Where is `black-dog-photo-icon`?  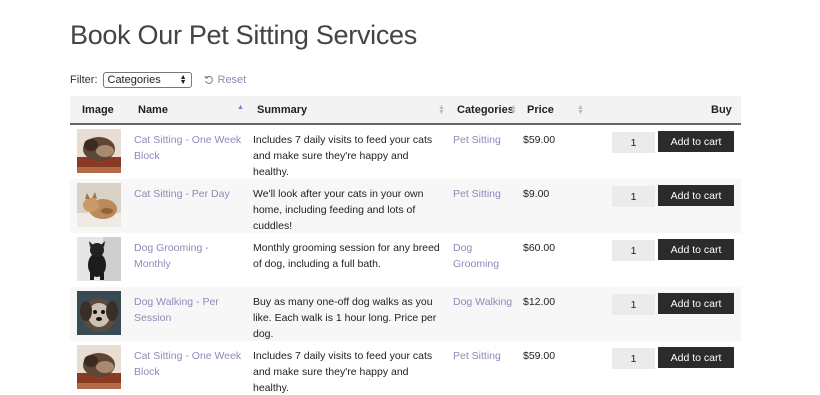
black-dog-photo-icon is located at coordinates (99, 259).